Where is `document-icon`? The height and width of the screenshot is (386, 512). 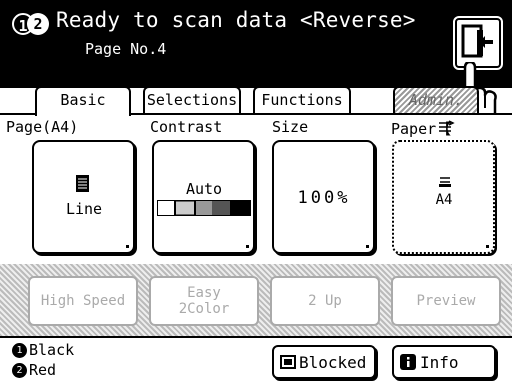
document-icon is located at coordinates (82, 183).